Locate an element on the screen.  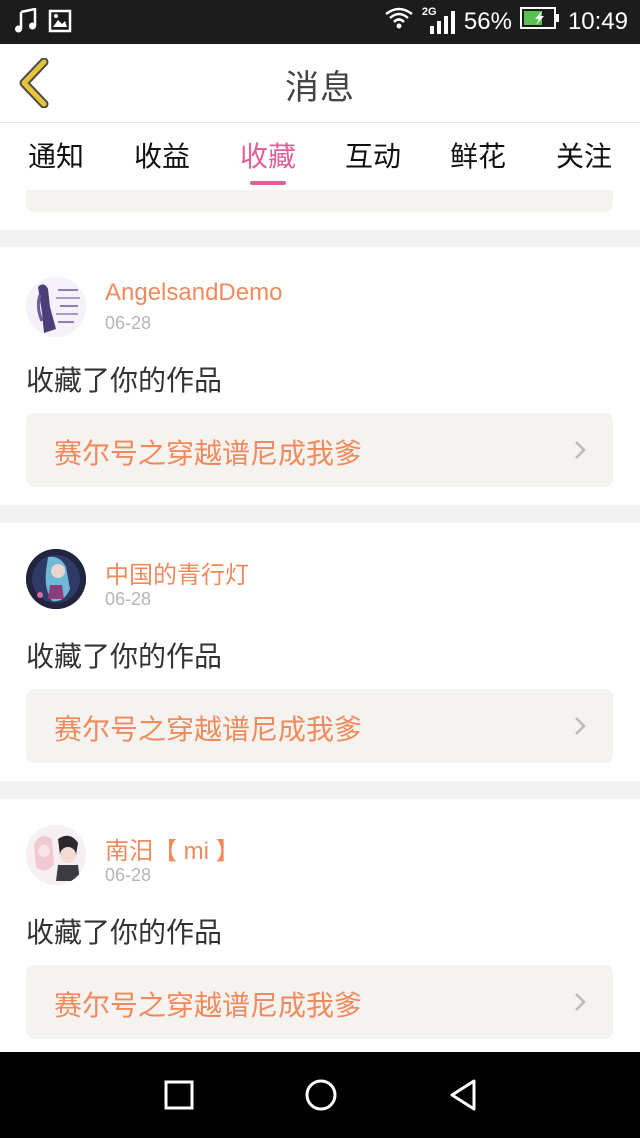
system-nav-bar is located at coordinates (320, 1095).